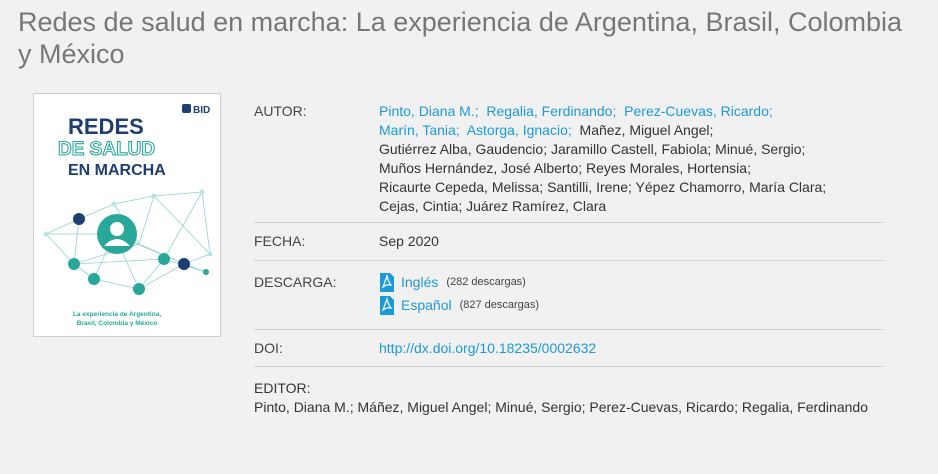 Image resolution: width=938 pixels, height=474 pixels. I want to click on author-text: Cejas, Cintia; Juárez Ramírez, Clara, so click(493, 206).